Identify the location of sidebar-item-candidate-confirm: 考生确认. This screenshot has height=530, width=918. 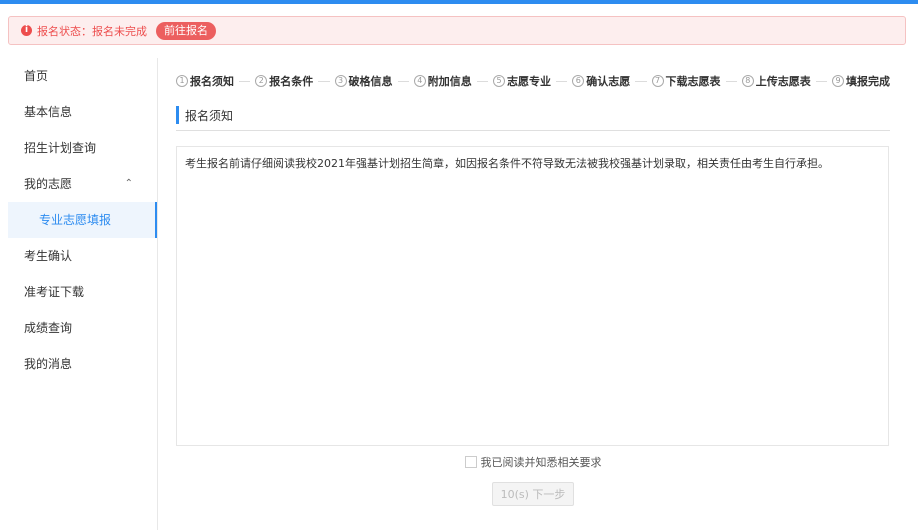
(82, 256).